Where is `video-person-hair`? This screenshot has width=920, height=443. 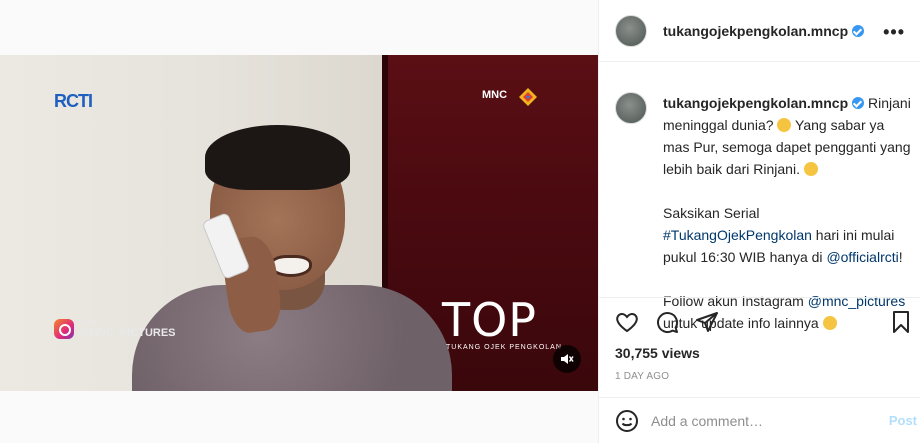
video-person-hair is located at coordinates (277, 157).